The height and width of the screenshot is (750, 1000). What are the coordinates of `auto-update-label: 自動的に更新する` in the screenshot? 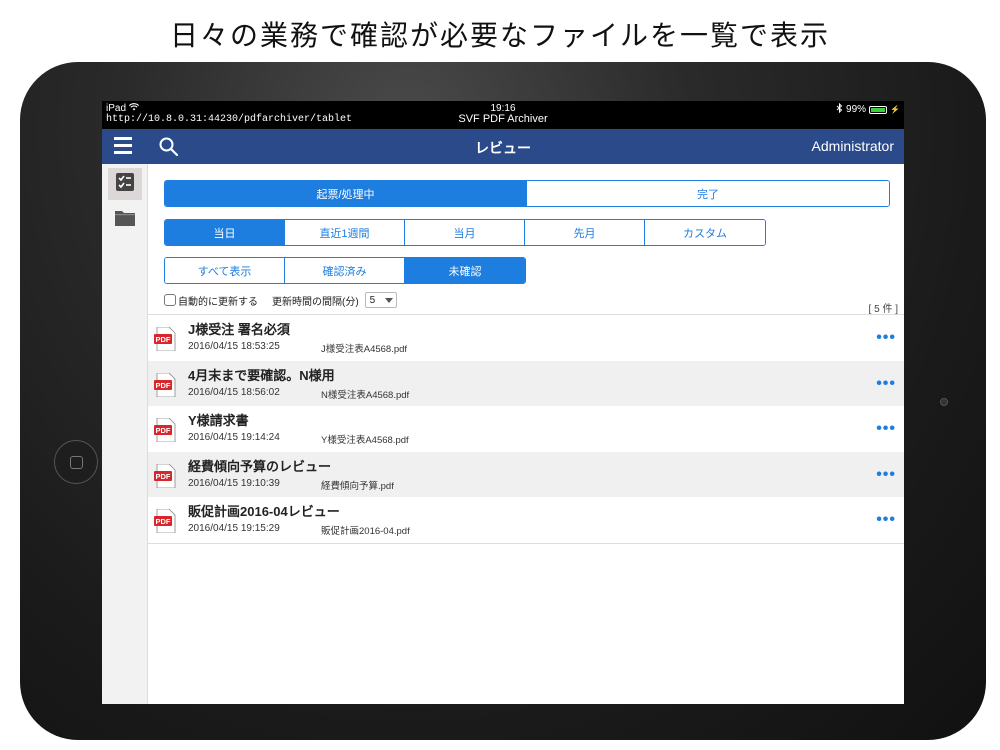 It's located at (218, 302).